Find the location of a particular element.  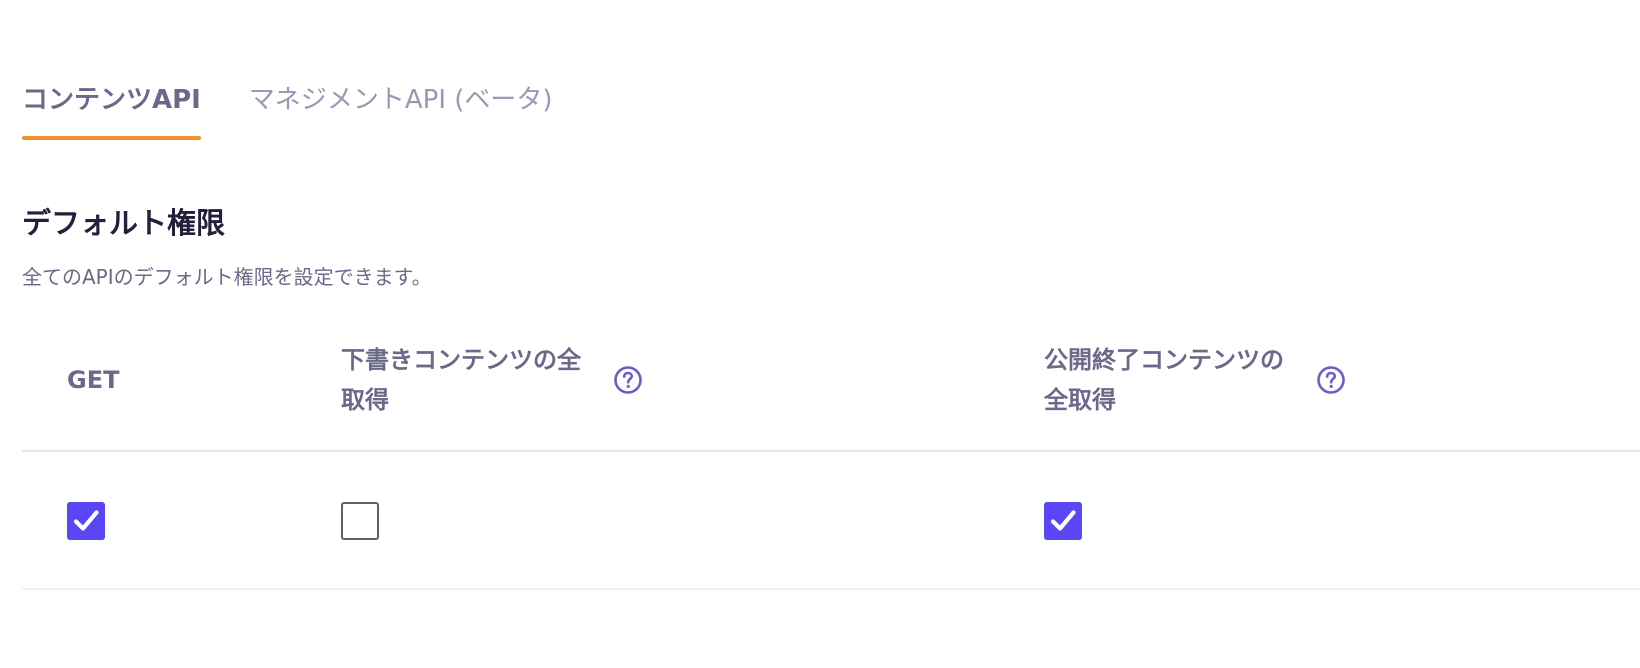

draft-all-checkbox is located at coordinates (360, 521).